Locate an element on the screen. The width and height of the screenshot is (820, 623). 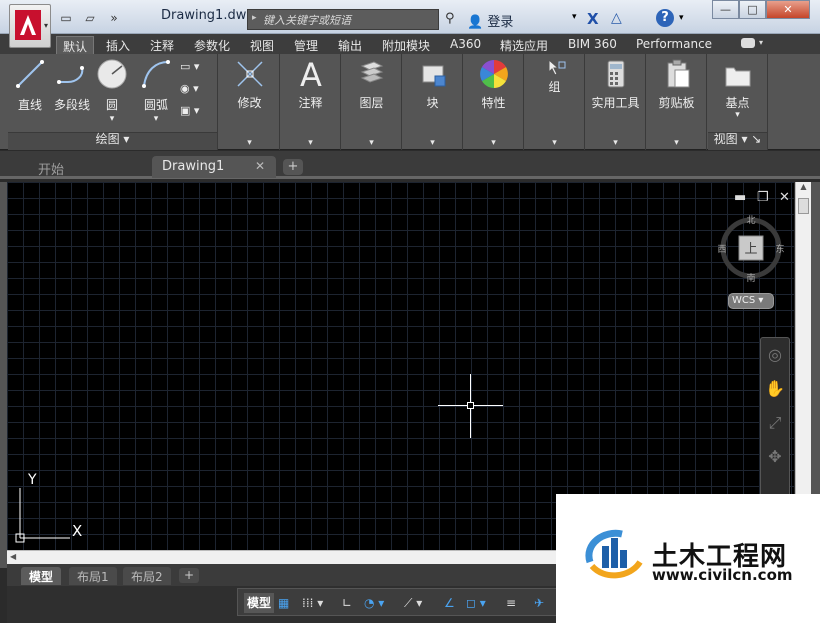
minimize-button: — is located at coordinates (725, 9).